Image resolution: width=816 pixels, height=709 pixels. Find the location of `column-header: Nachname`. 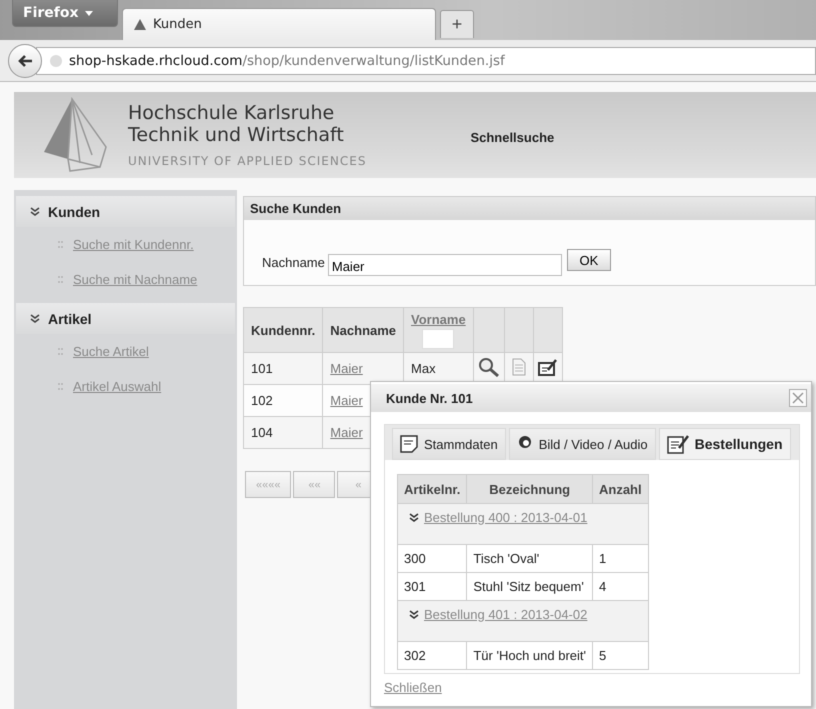

column-header: Nachname is located at coordinates (363, 330).